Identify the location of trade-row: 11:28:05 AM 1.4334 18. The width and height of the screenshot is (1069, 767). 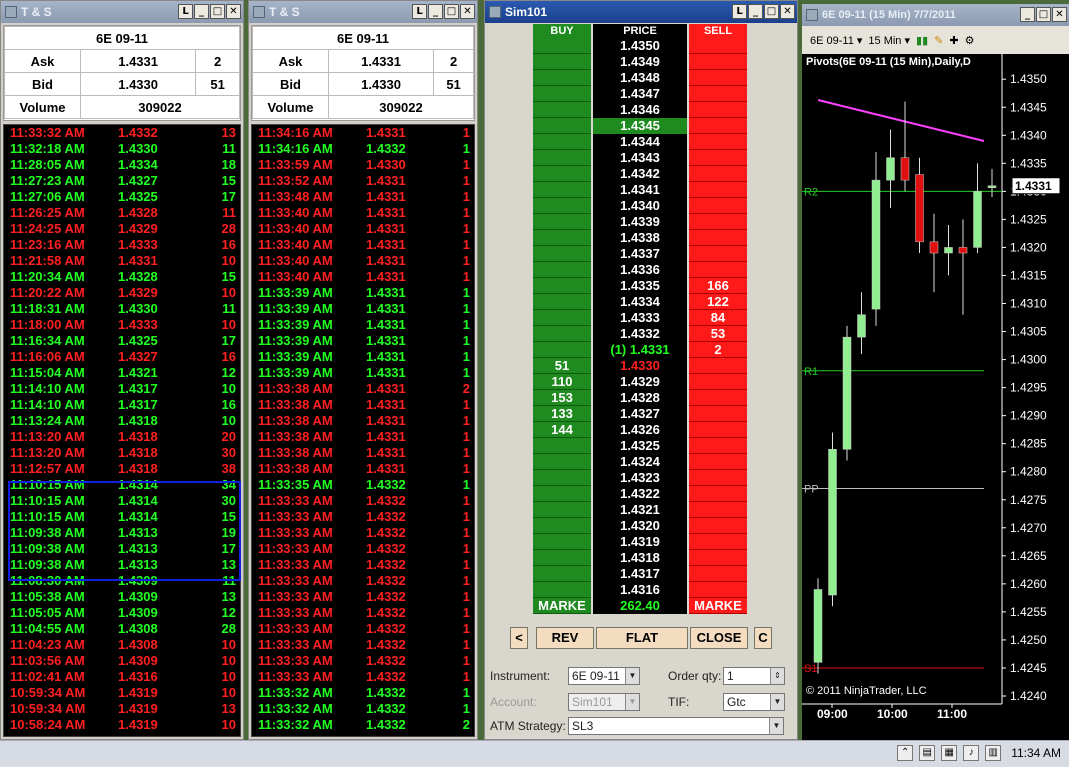
(122, 165).